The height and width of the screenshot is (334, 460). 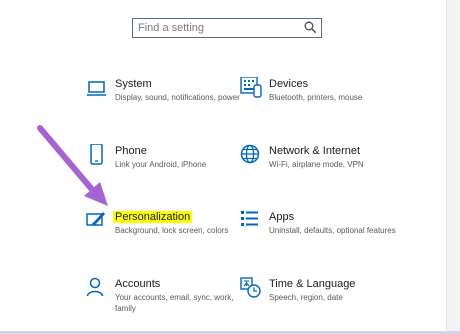 What do you see at coordinates (251, 87) in the screenshot?
I see `keyboard-icon` at bounding box center [251, 87].